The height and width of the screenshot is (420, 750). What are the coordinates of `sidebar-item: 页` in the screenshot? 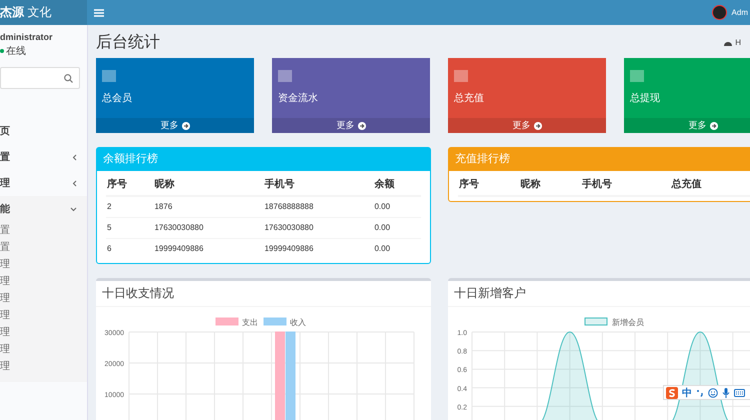 It's located at (43, 131).